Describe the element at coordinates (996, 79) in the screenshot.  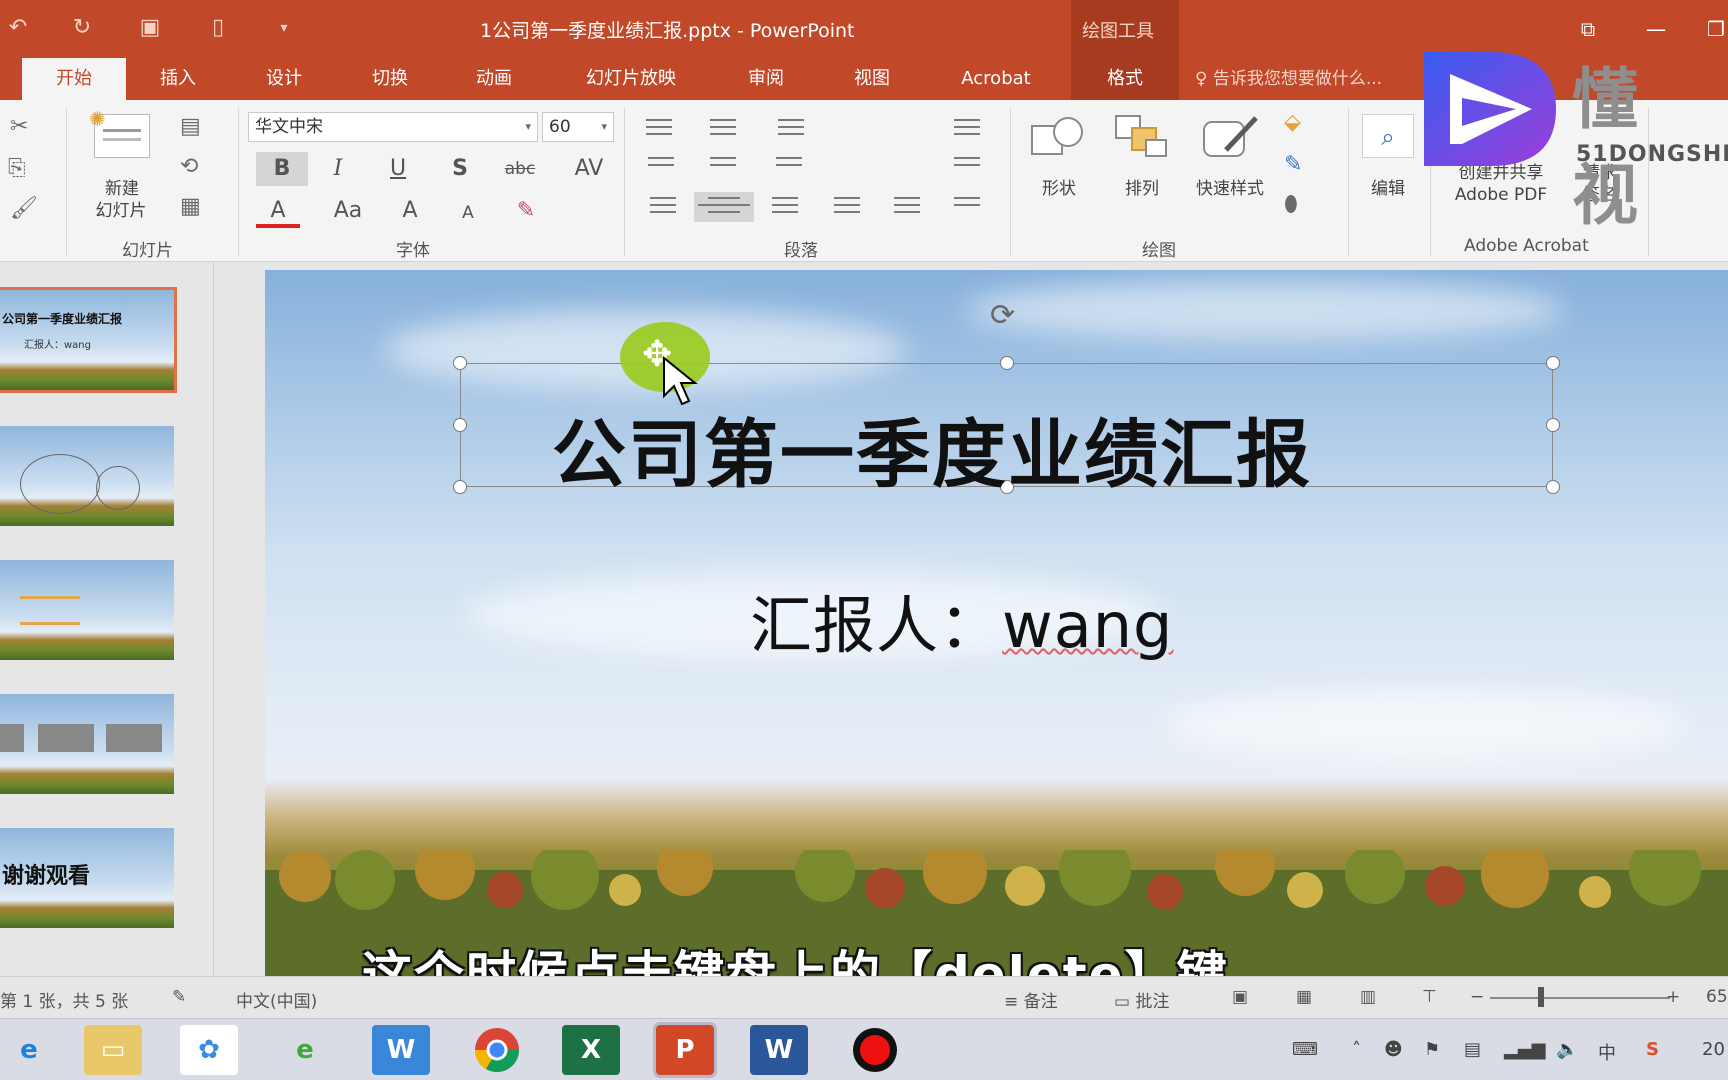
I see `tab-acrobat: Acrobat` at that location.